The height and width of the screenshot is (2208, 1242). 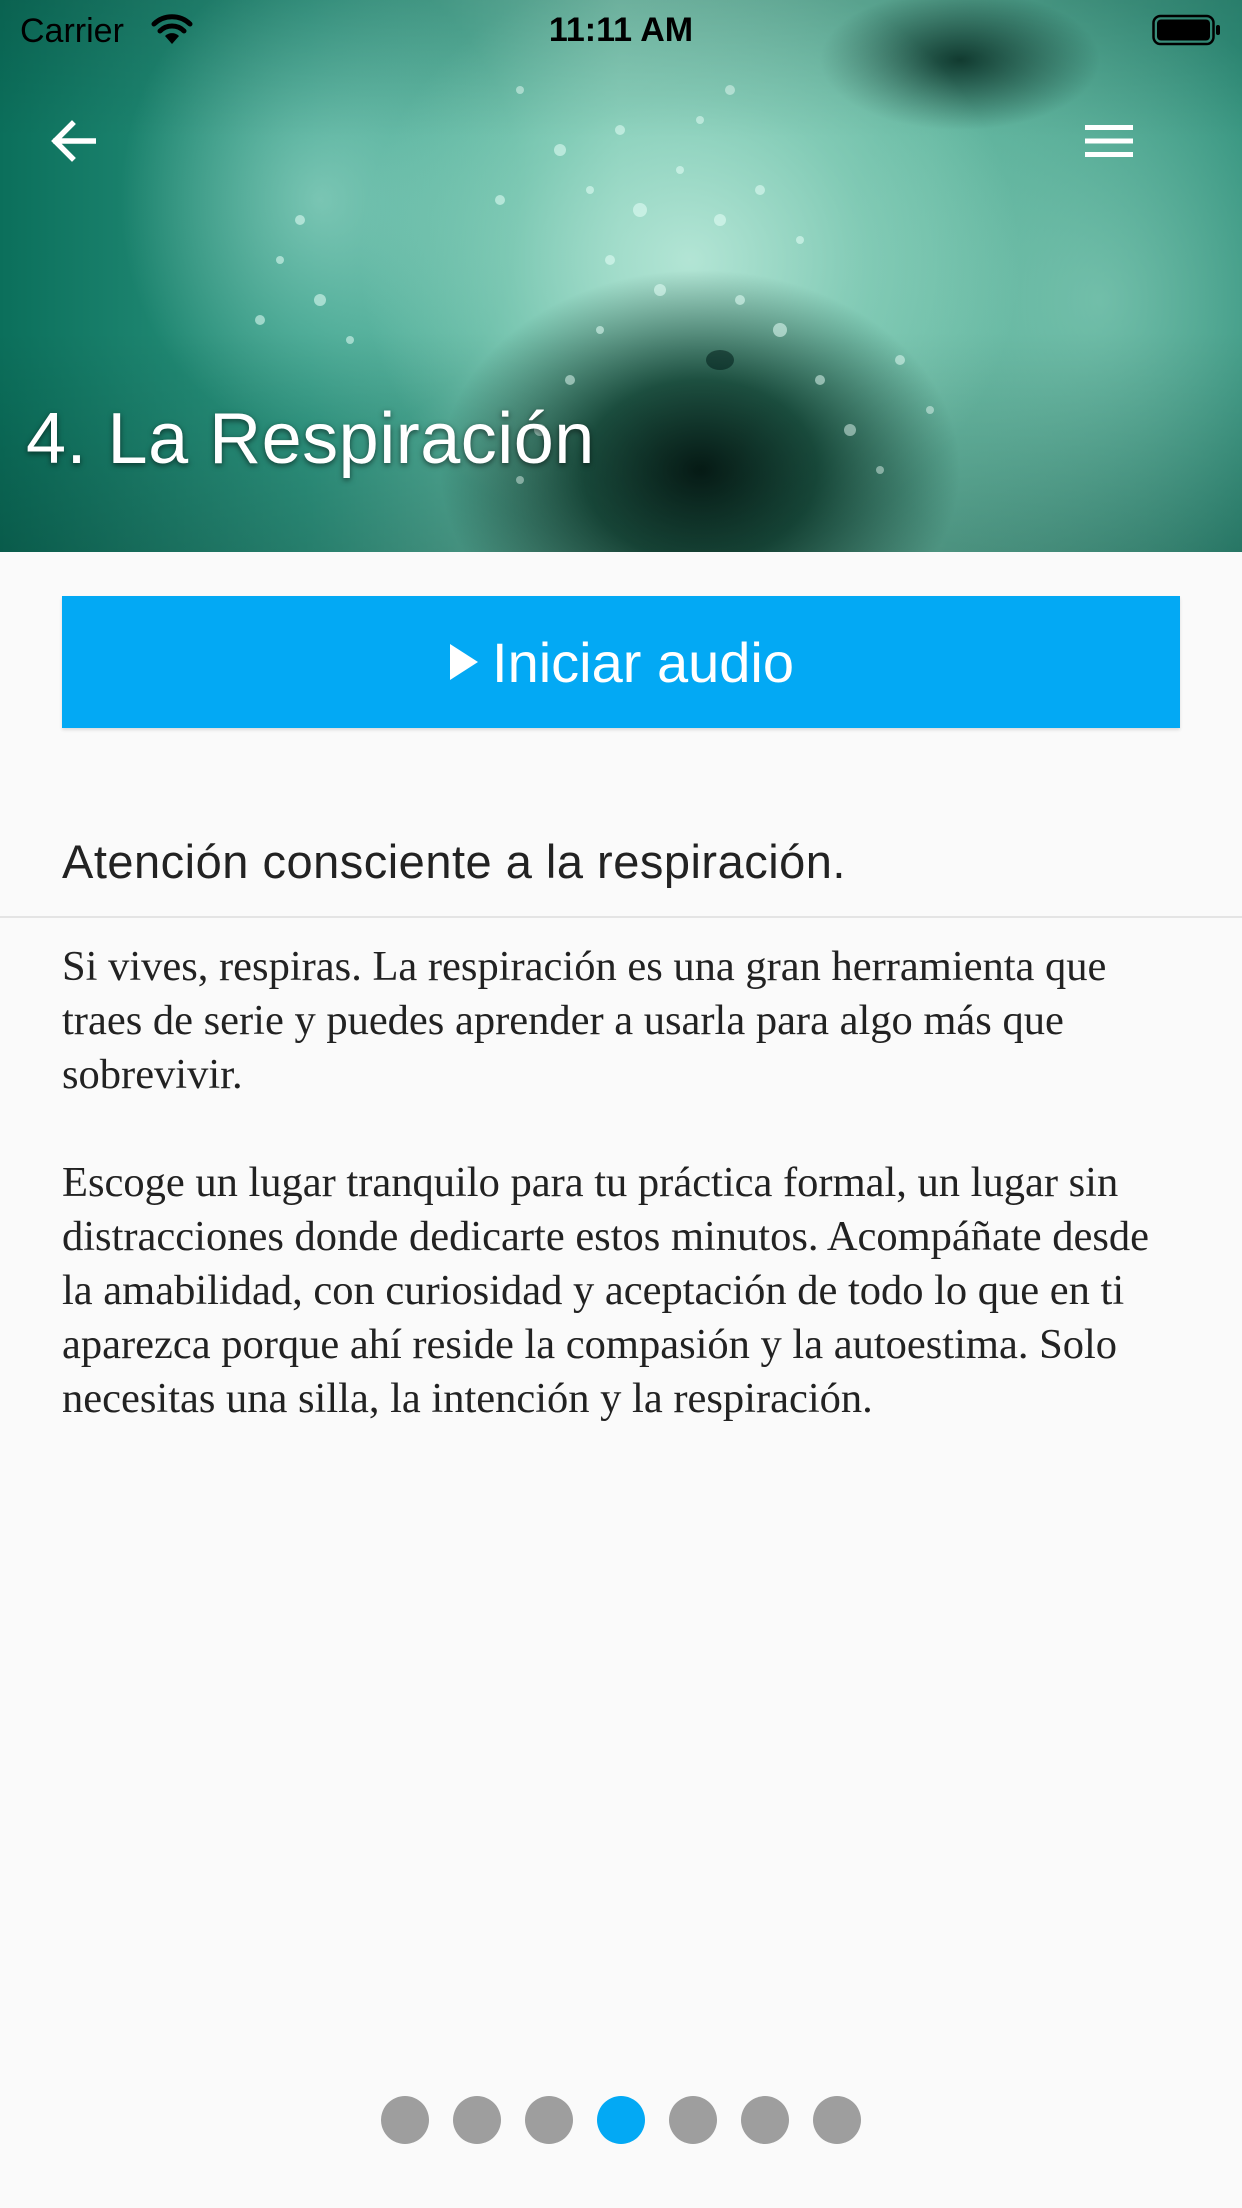 I want to click on hamburger-menu-icon, so click(x=1109, y=141).